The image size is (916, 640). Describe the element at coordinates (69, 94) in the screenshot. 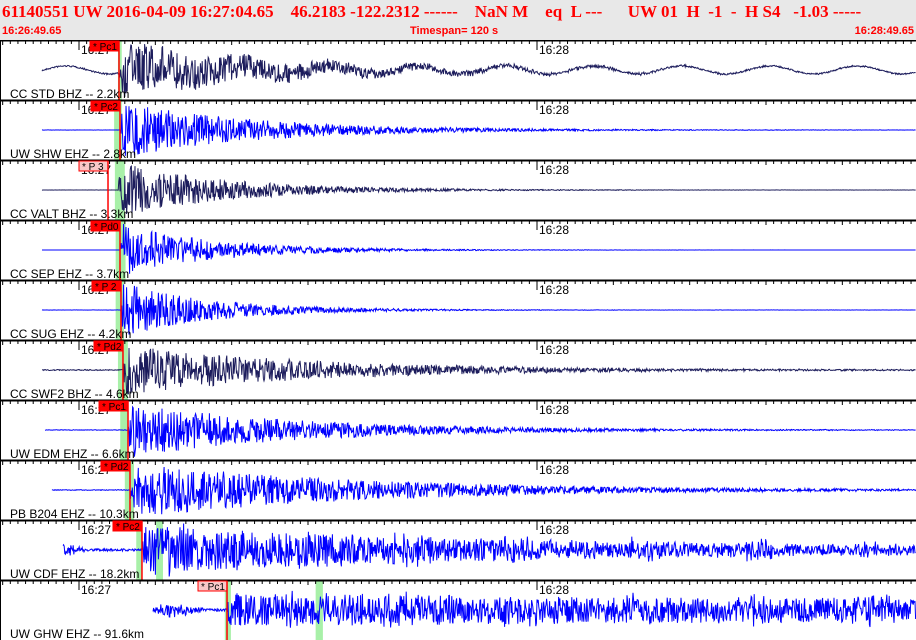

I see `channel-label: CC STD BHZ -- 2.2km` at that location.